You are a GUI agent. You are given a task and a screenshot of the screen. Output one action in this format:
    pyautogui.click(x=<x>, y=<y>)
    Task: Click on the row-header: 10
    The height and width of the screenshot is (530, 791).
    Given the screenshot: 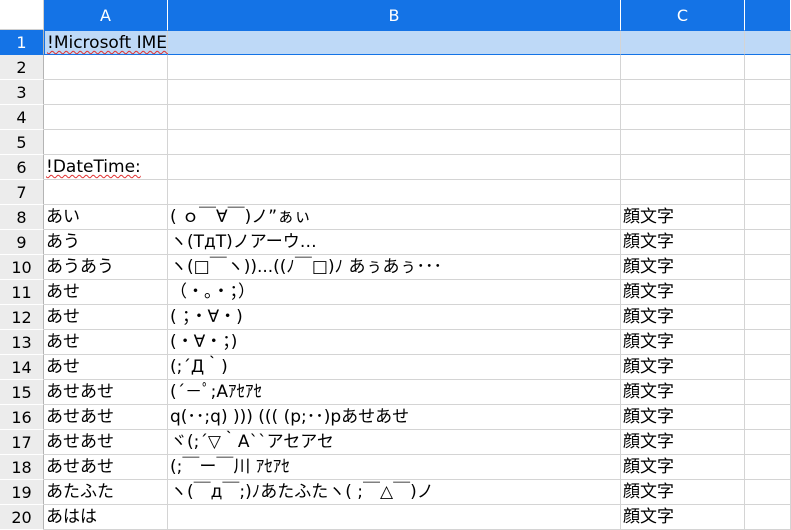 What is the action you would take?
    pyautogui.click(x=22, y=267)
    